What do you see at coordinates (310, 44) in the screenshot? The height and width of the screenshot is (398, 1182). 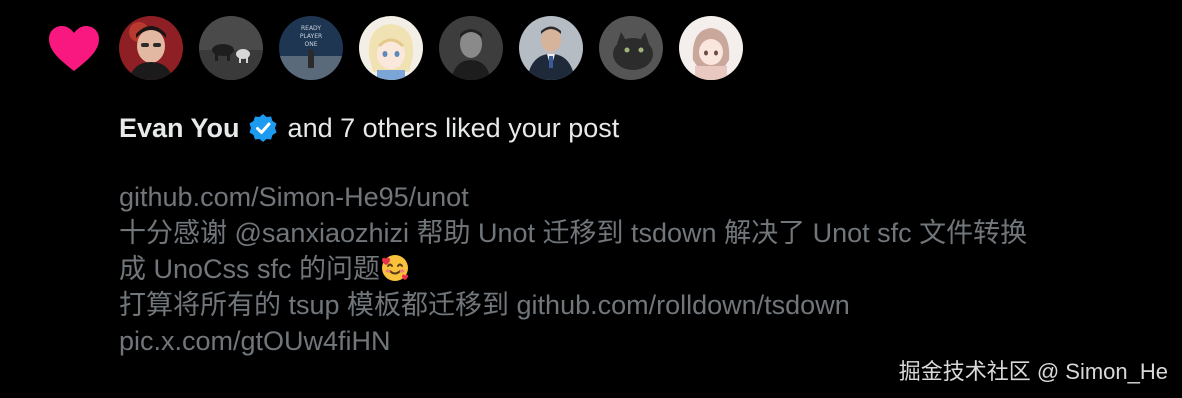 I see `svg-text: ONE` at bounding box center [310, 44].